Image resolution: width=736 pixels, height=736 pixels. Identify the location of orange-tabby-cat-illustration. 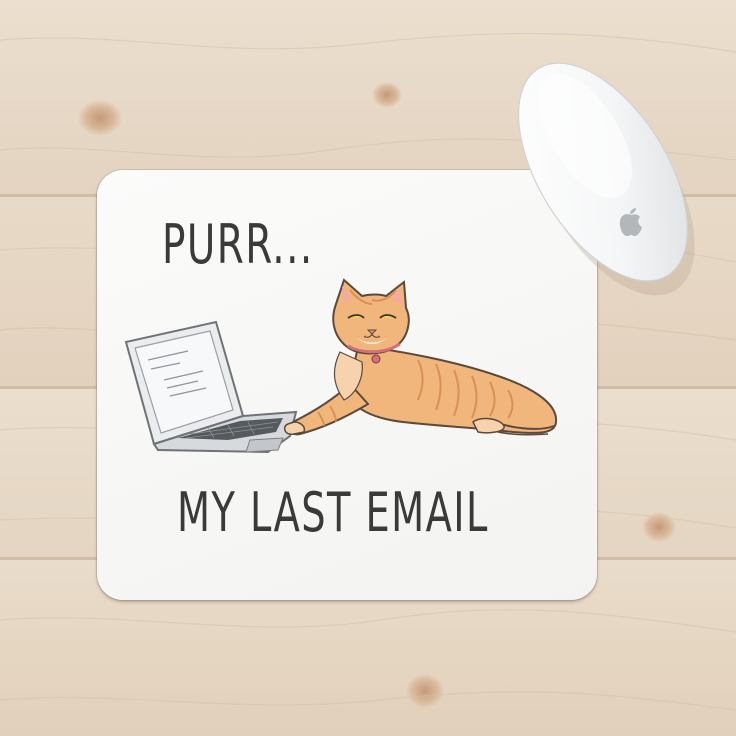
(420, 357).